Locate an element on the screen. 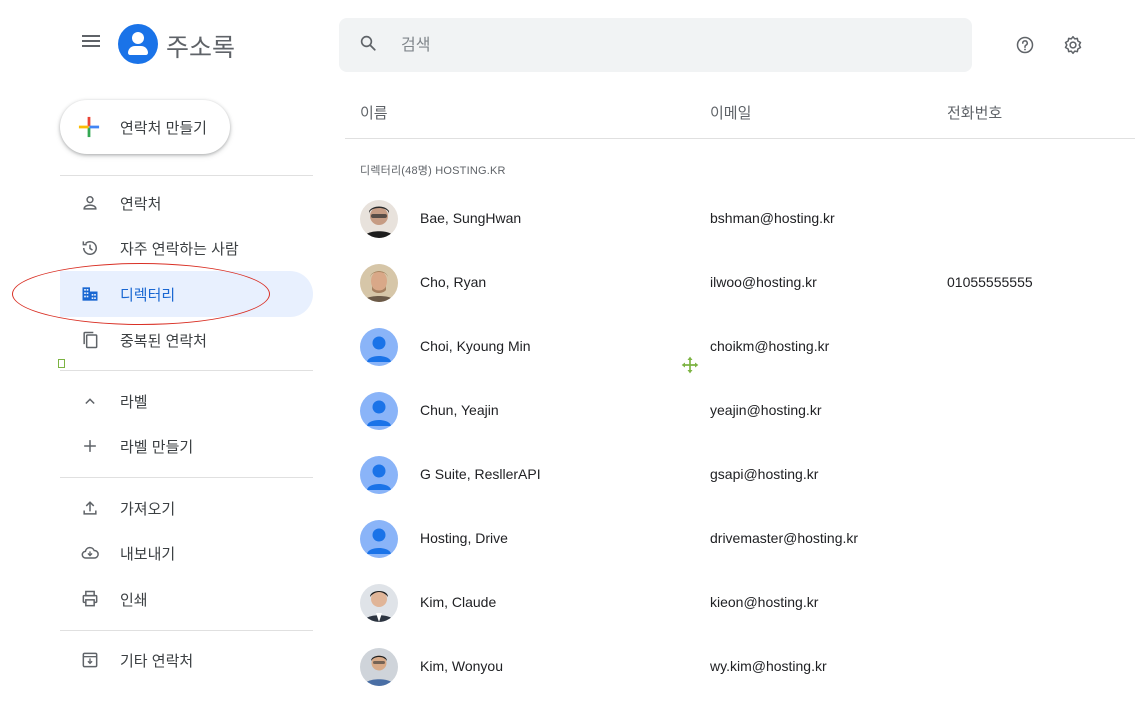  table-row: Kim, Wonyou wy.kim@hosting.kr is located at coordinates (740, 668).